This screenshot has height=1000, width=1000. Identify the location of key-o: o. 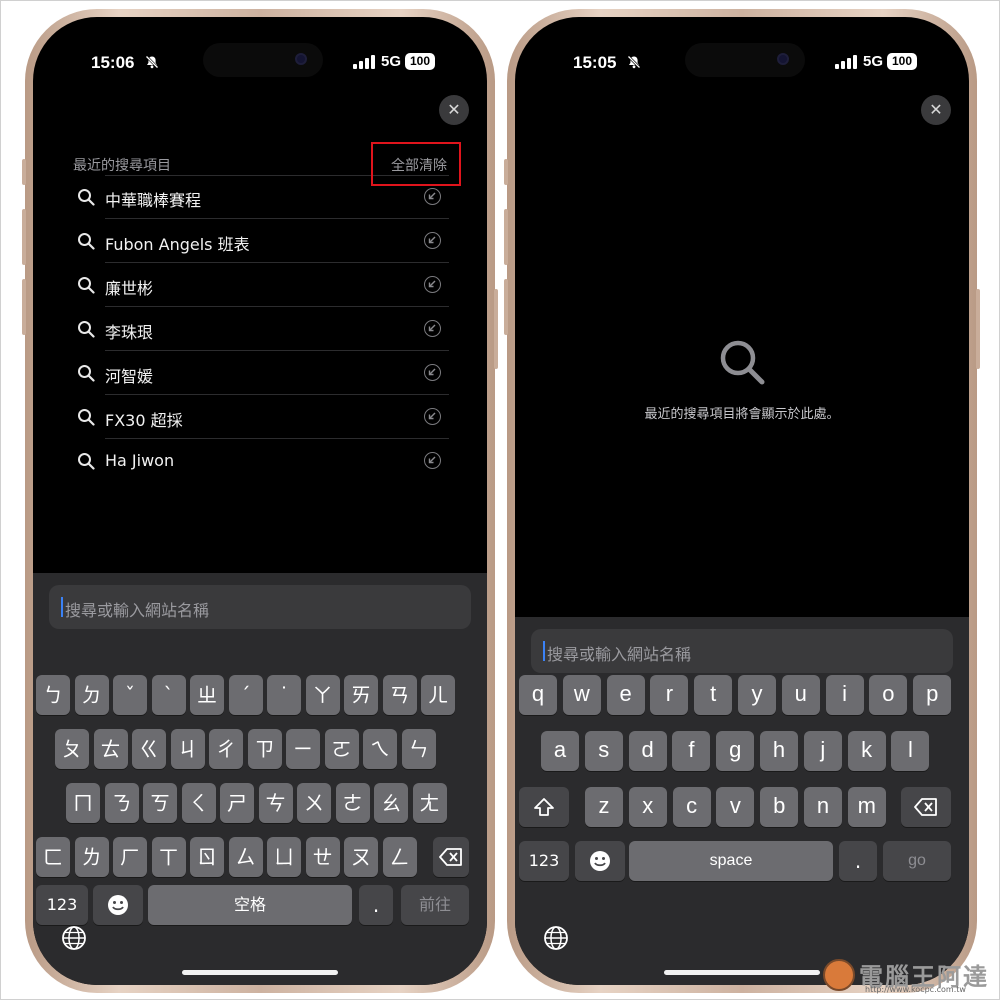
(888, 695).